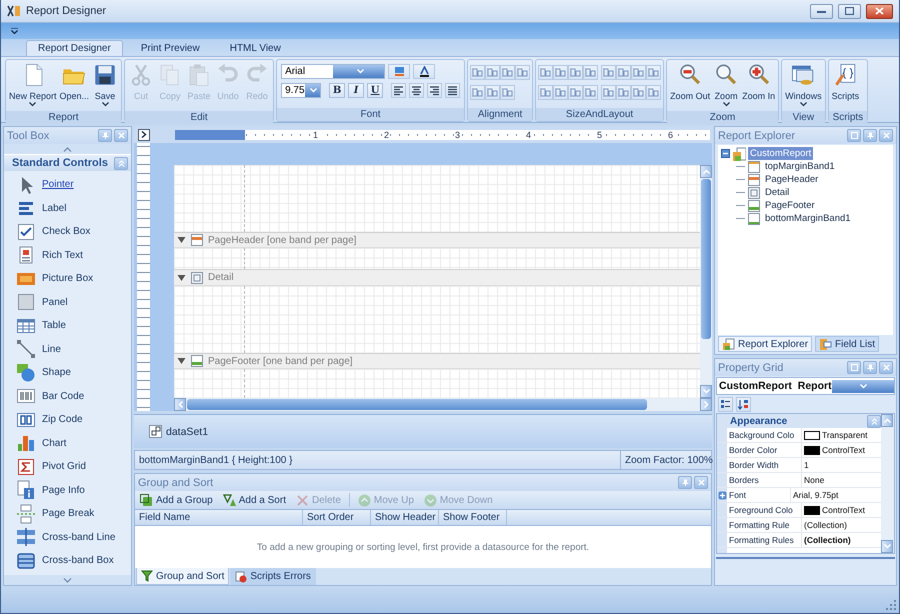 Image resolution: width=900 pixels, height=614 pixels. Describe the element at coordinates (725, 153) in the screenshot. I see `collapse-icon` at that location.